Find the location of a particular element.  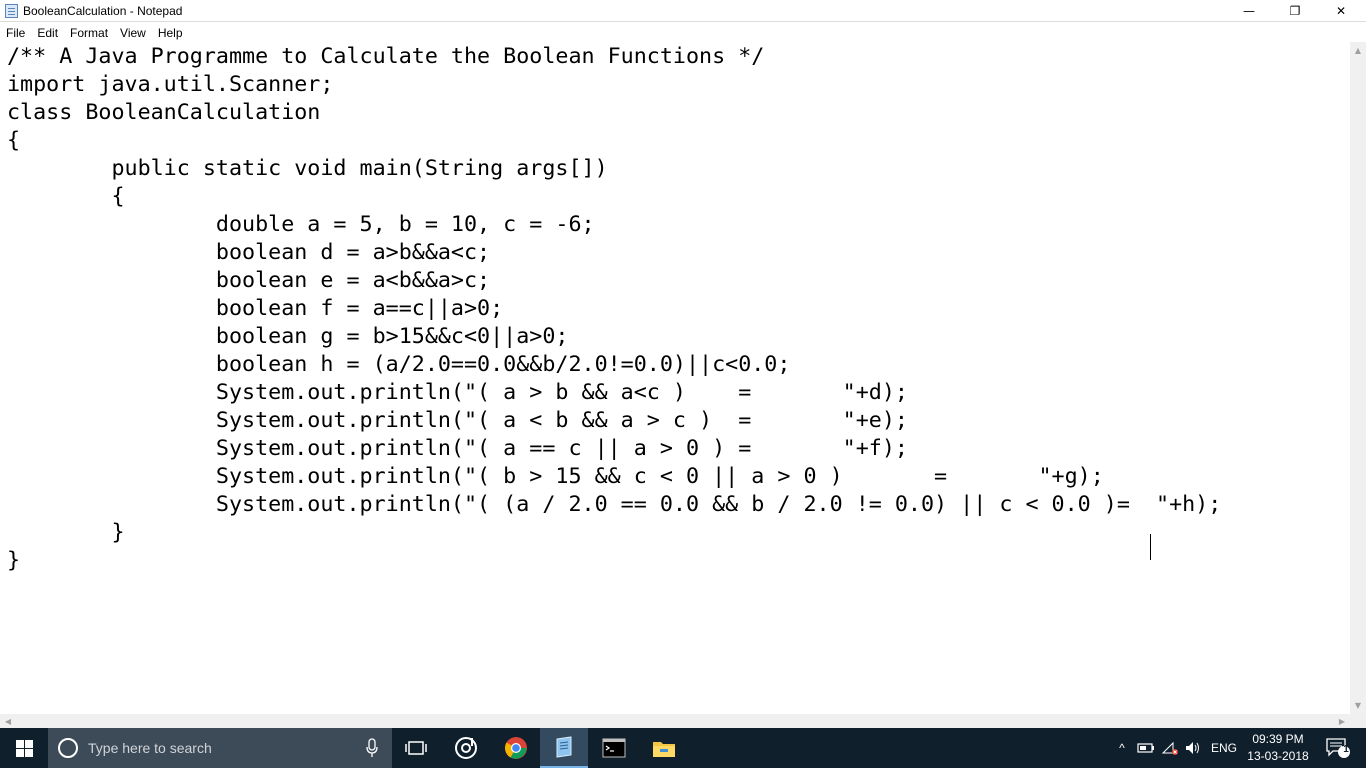

code-line: double a = 5, b = 10, c = -6; is located at coordinates (301, 224).